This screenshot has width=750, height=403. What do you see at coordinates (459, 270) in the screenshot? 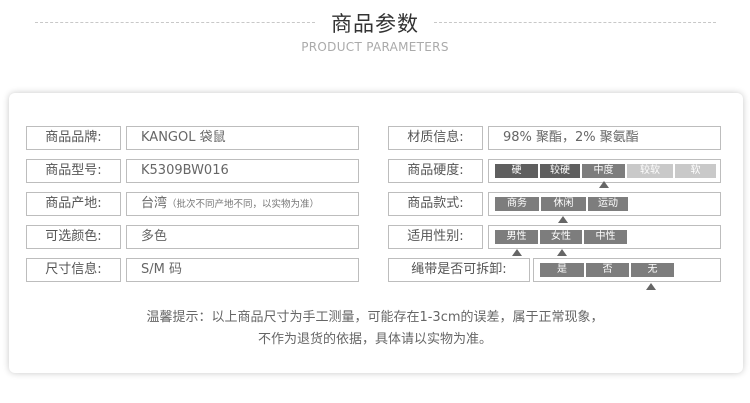
I see `strap-label: 绳带是否可拆卸:` at bounding box center [459, 270].